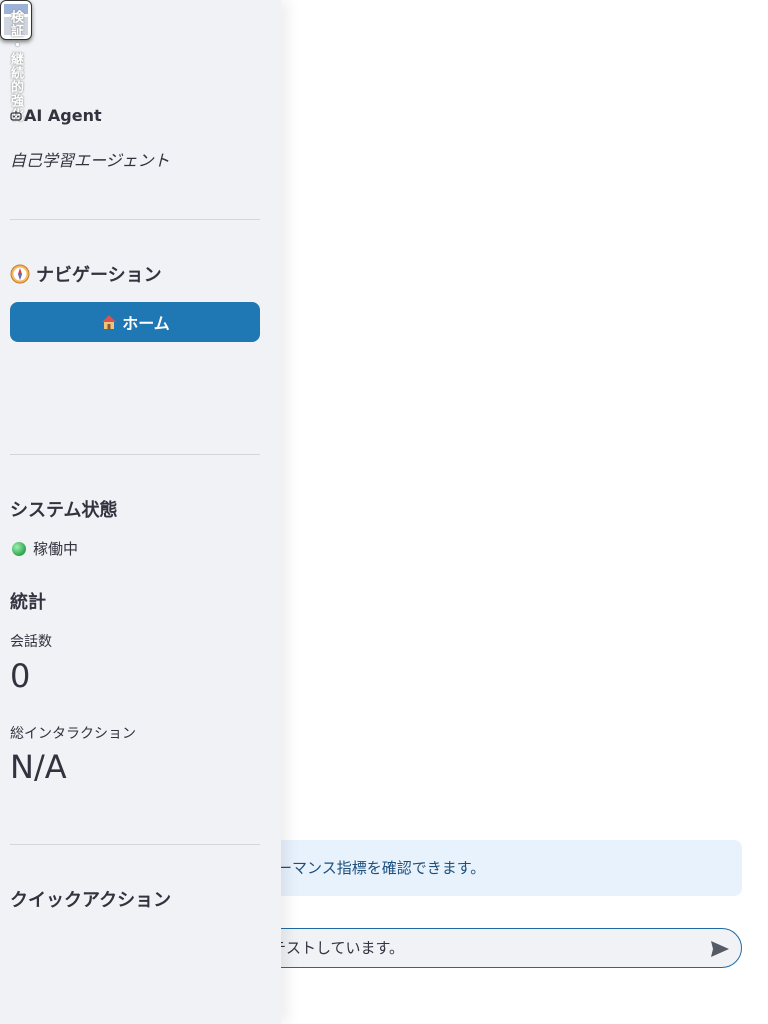 Image resolution: width=768 pixels, height=1024 pixels. What do you see at coordinates (73, 734) in the screenshot?
I see `total-interactions-label: 総インタラクション` at bounding box center [73, 734].